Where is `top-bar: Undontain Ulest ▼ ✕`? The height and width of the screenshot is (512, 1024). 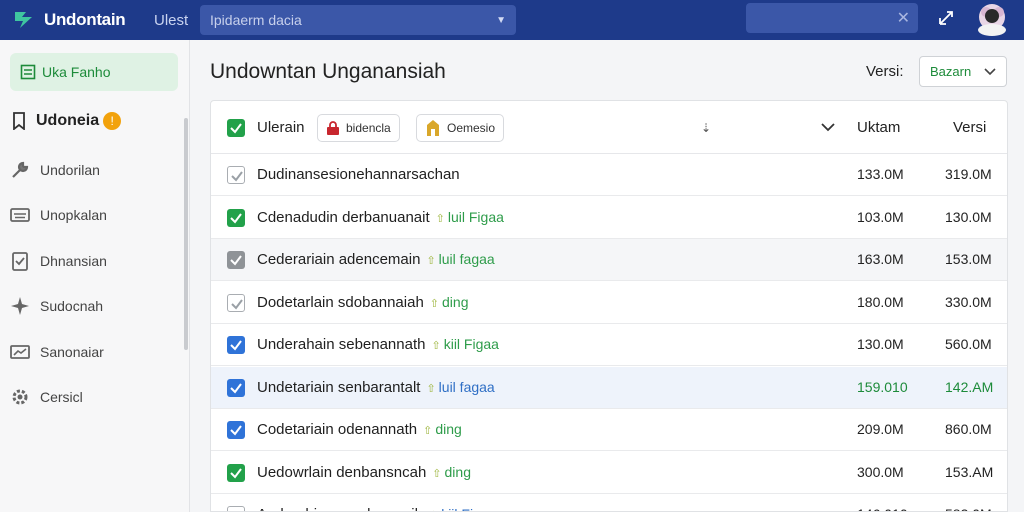
top-bar: Undontain Ulest ▼ ✕ is located at coordinates (512, 20).